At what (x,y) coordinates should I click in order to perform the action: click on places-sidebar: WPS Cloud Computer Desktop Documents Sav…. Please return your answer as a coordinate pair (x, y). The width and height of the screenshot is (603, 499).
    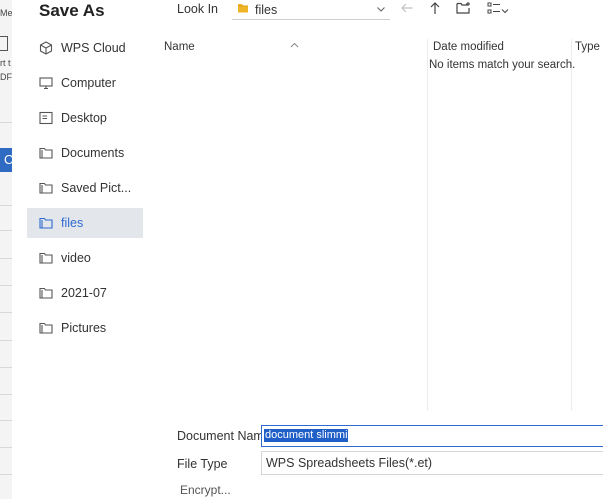
    Looking at the image, I should click on (85, 190).